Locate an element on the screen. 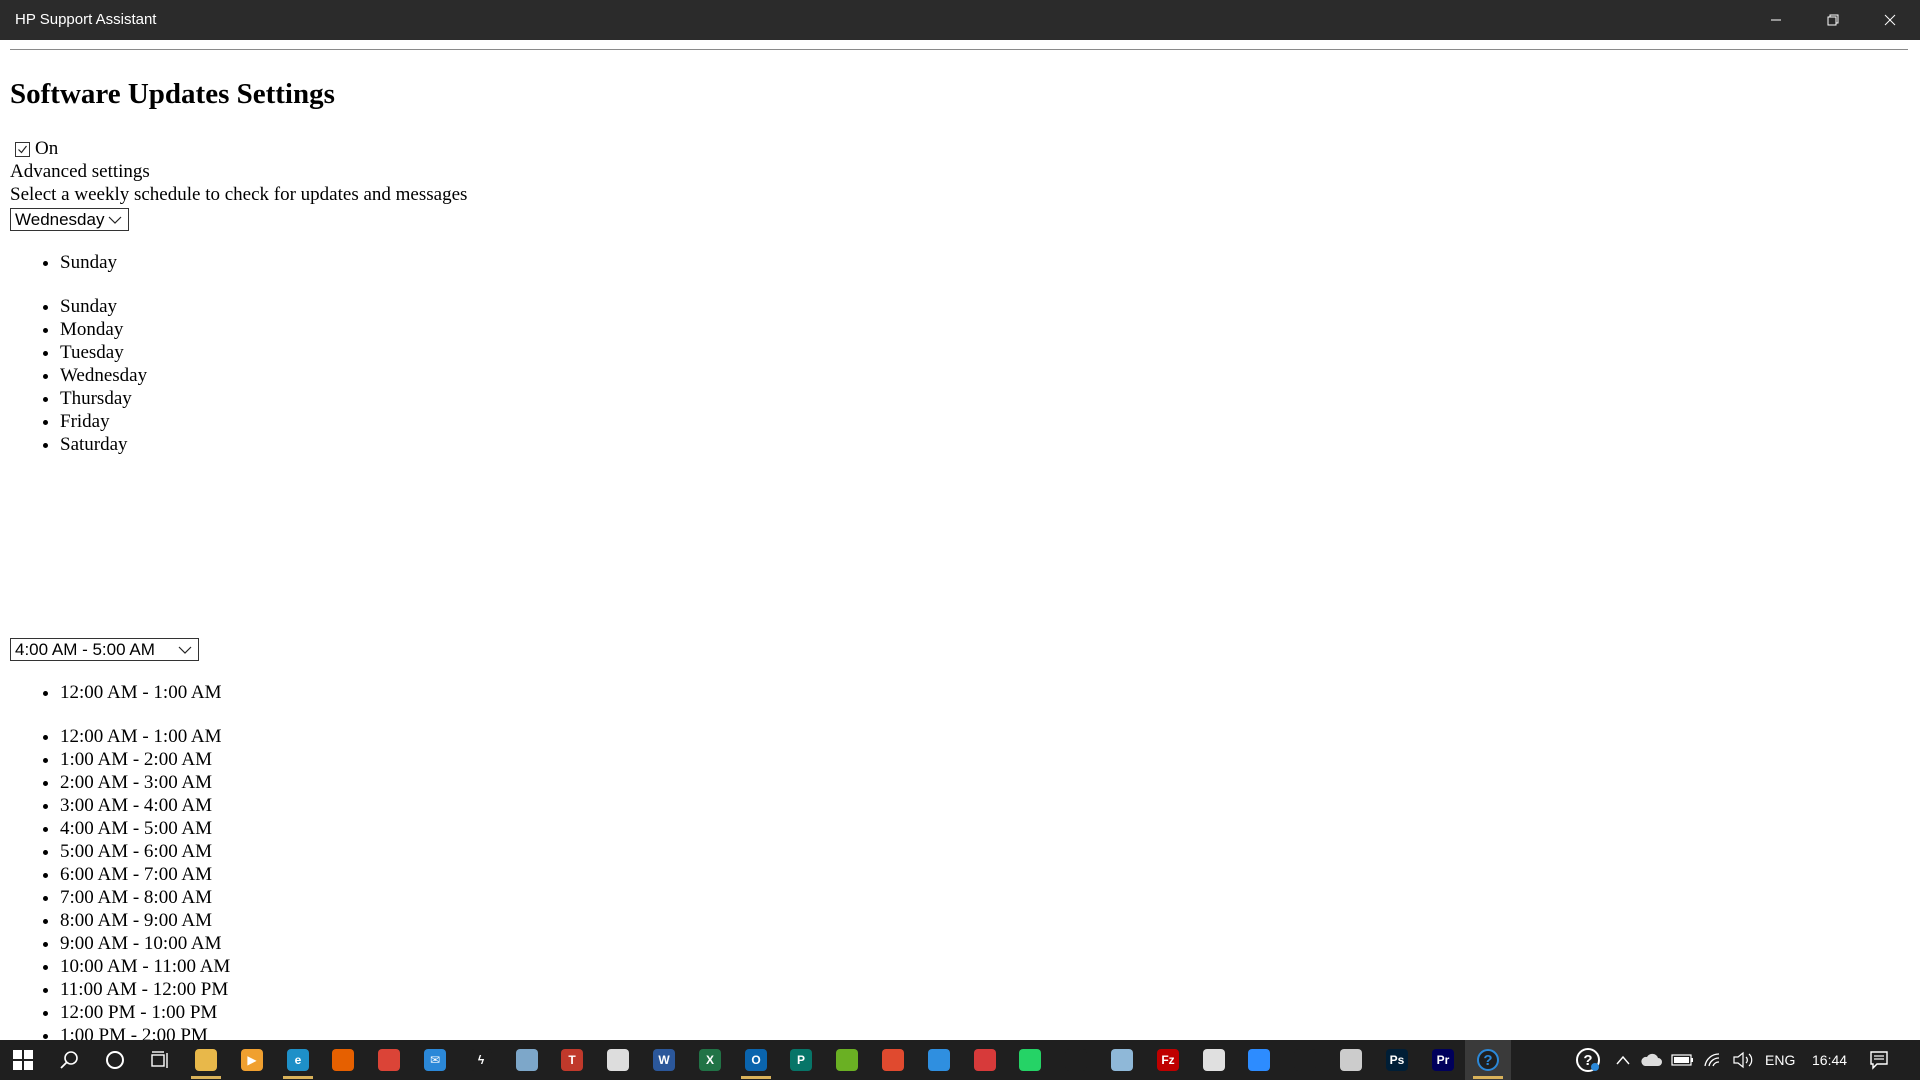 The image size is (1920, 1080). minimize-icon is located at coordinates (1776, 20).